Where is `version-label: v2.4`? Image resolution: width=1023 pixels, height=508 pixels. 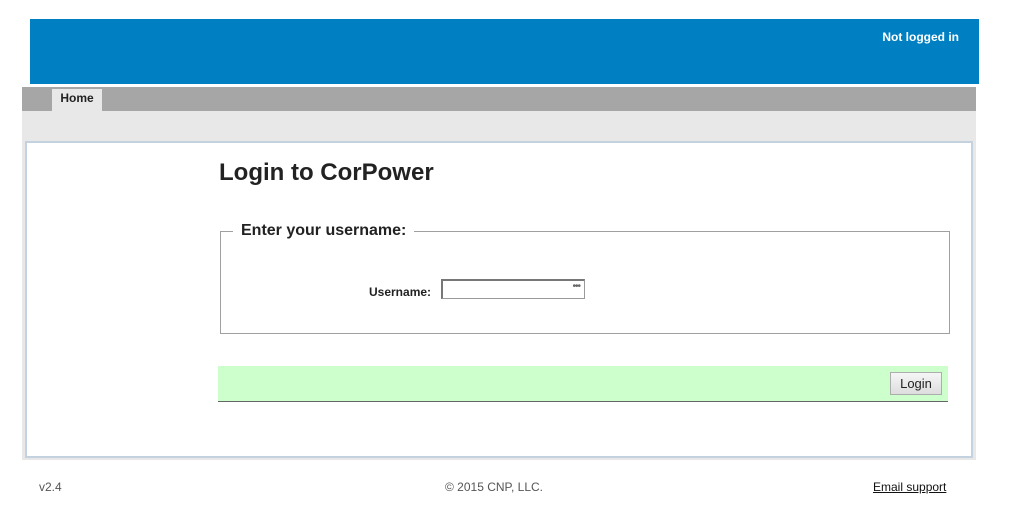 version-label: v2.4 is located at coordinates (50, 487).